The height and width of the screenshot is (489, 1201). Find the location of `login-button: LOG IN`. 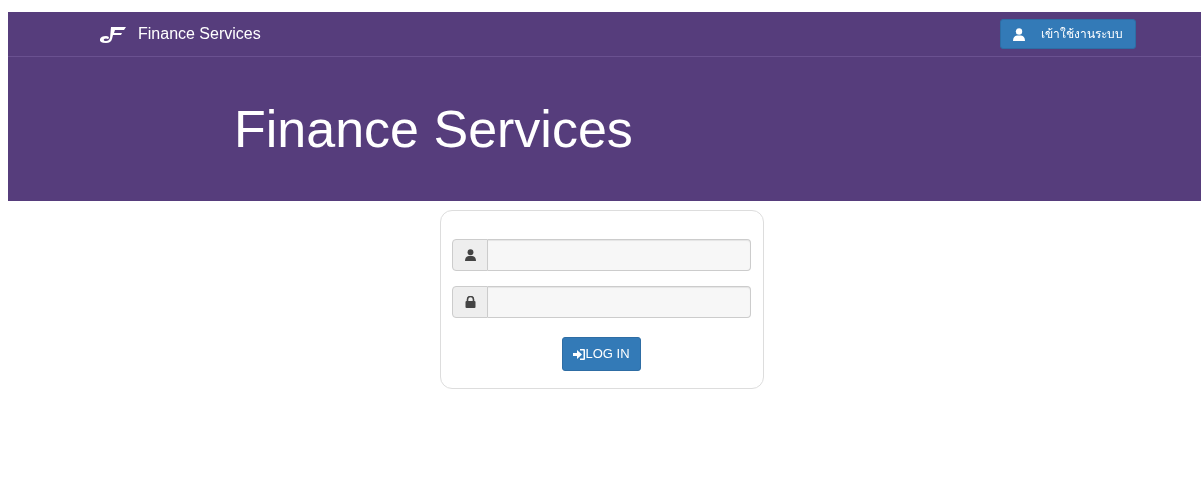

login-button: LOG IN is located at coordinates (601, 354).